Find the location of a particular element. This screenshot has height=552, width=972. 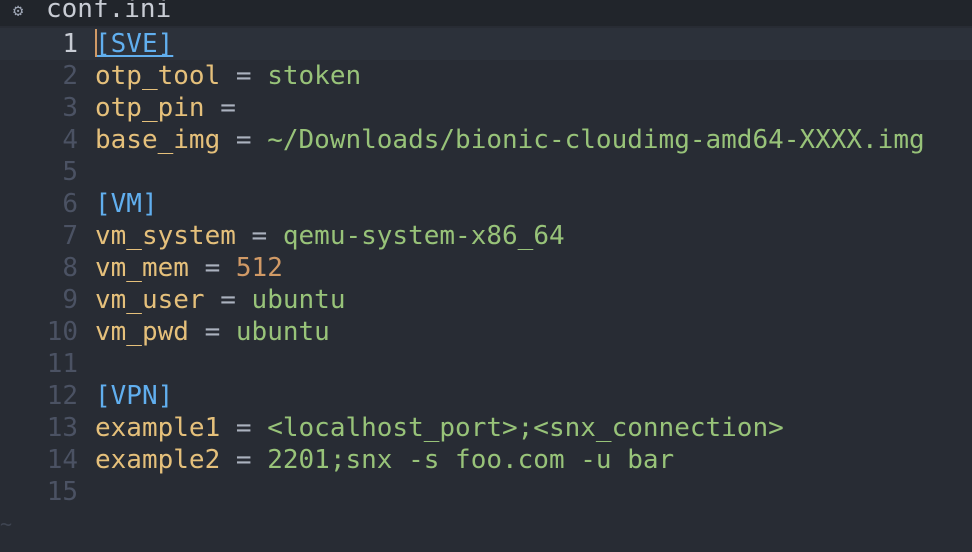

line-content: vm_user = ubuntu is located at coordinates (220, 300).